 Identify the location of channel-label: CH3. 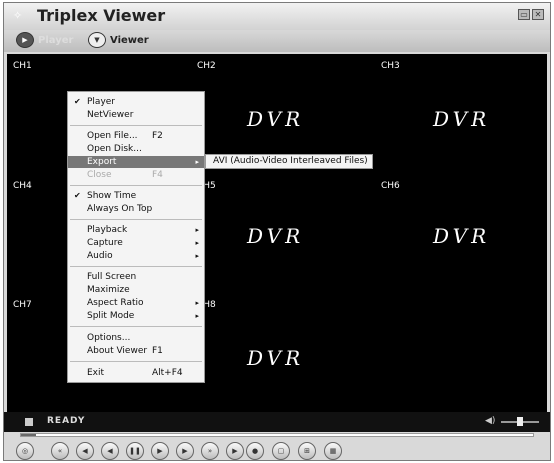
(390, 66).